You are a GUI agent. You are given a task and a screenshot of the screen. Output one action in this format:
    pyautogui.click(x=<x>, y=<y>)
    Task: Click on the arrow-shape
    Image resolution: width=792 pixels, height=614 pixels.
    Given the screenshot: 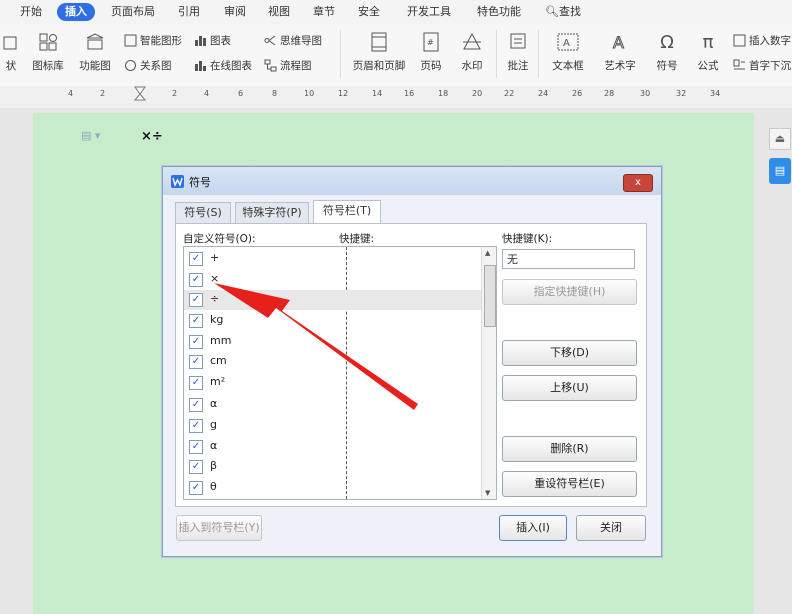 What is the action you would take?
    pyautogui.click(x=316, y=346)
    